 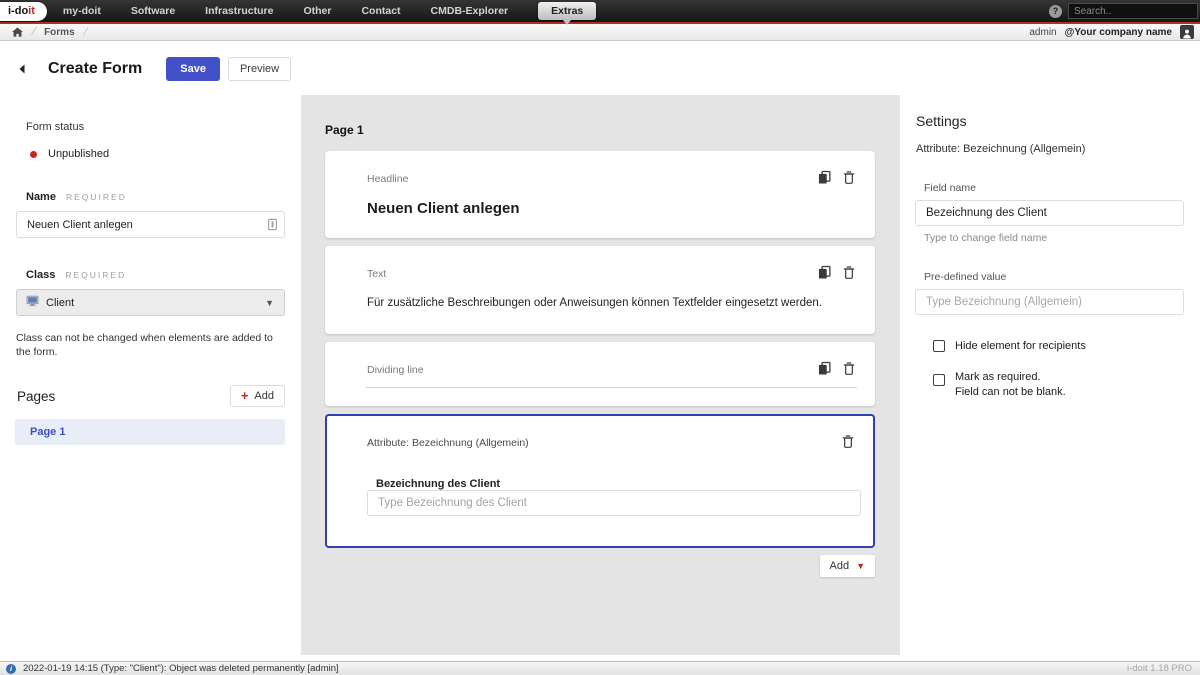 What do you see at coordinates (1010, 391) in the screenshot?
I see `mark-required-line2: Field can not be blank.` at bounding box center [1010, 391].